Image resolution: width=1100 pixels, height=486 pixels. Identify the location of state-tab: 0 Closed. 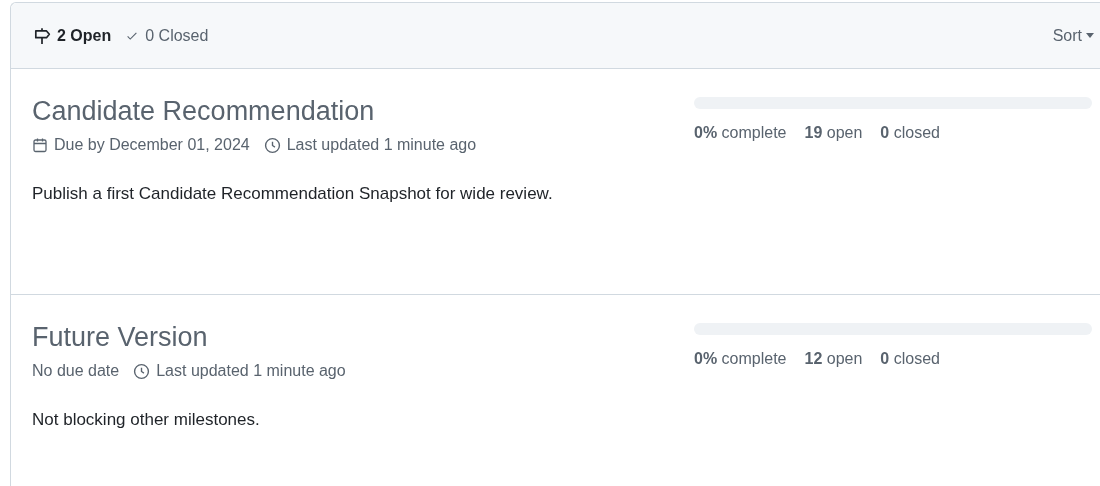
(167, 35).